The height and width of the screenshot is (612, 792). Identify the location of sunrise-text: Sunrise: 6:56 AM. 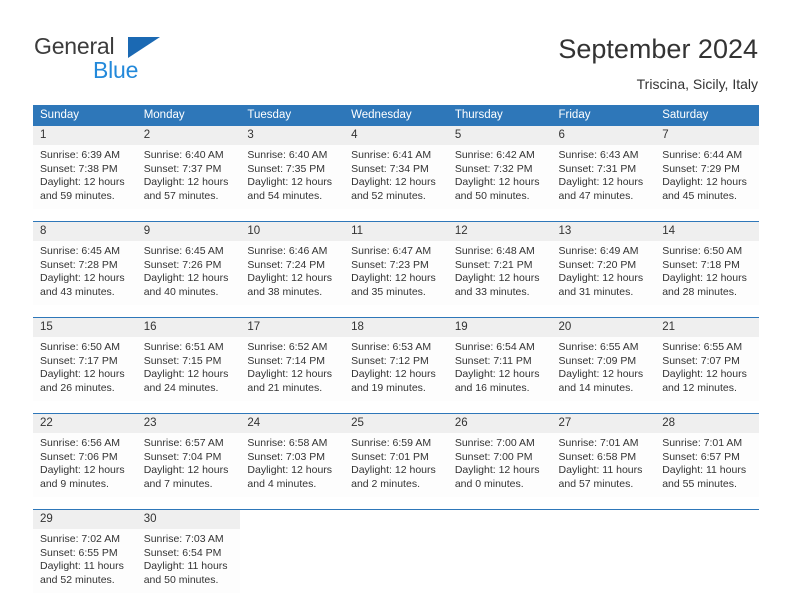
(80, 443).